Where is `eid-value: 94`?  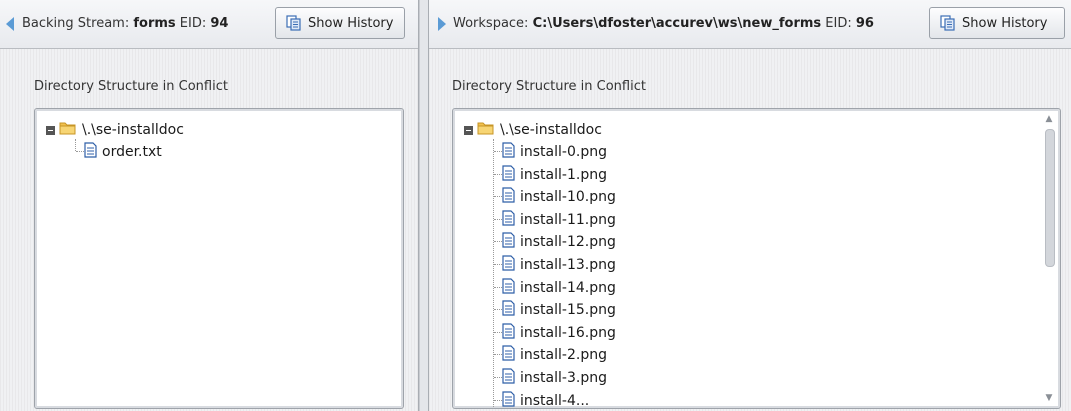
eid-value: 94 is located at coordinates (219, 23).